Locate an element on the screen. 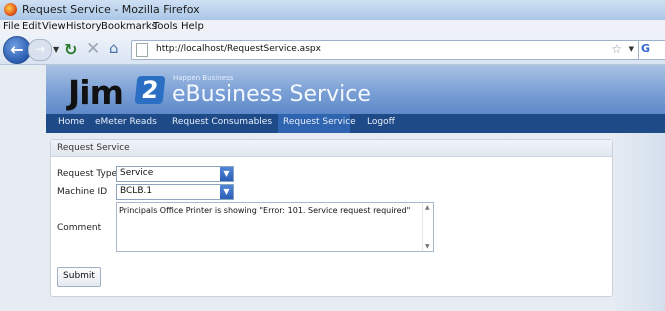 This screenshot has width=665, height=311. menu-help: Help is located at coordinates (192, 26).